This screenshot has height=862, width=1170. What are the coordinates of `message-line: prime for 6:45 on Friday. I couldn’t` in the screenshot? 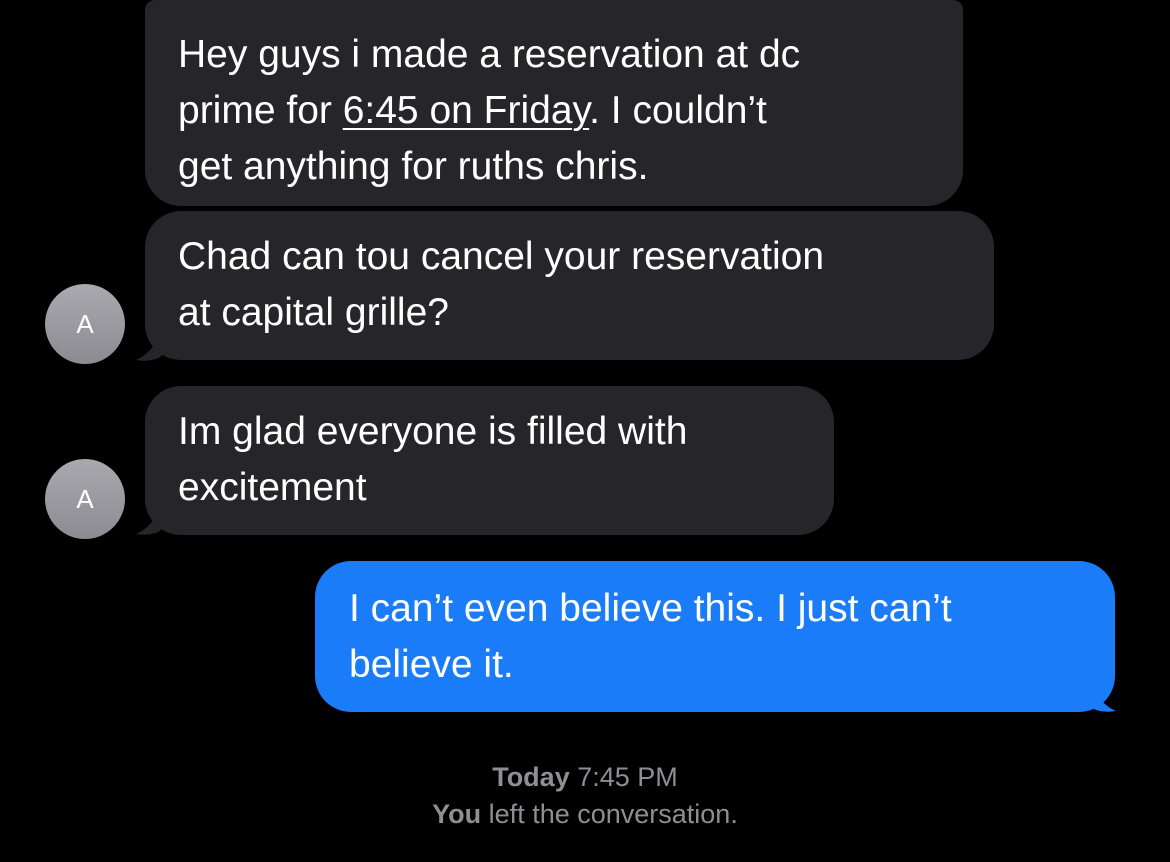 It's located at (553, 111).